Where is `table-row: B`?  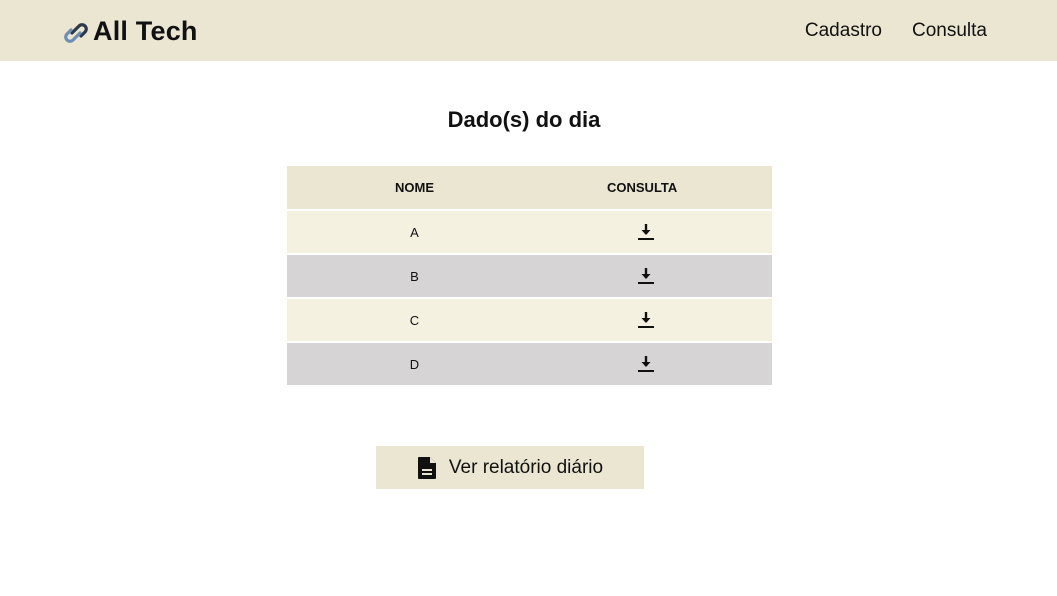
table-row: B is located at coordinates (529, 275).